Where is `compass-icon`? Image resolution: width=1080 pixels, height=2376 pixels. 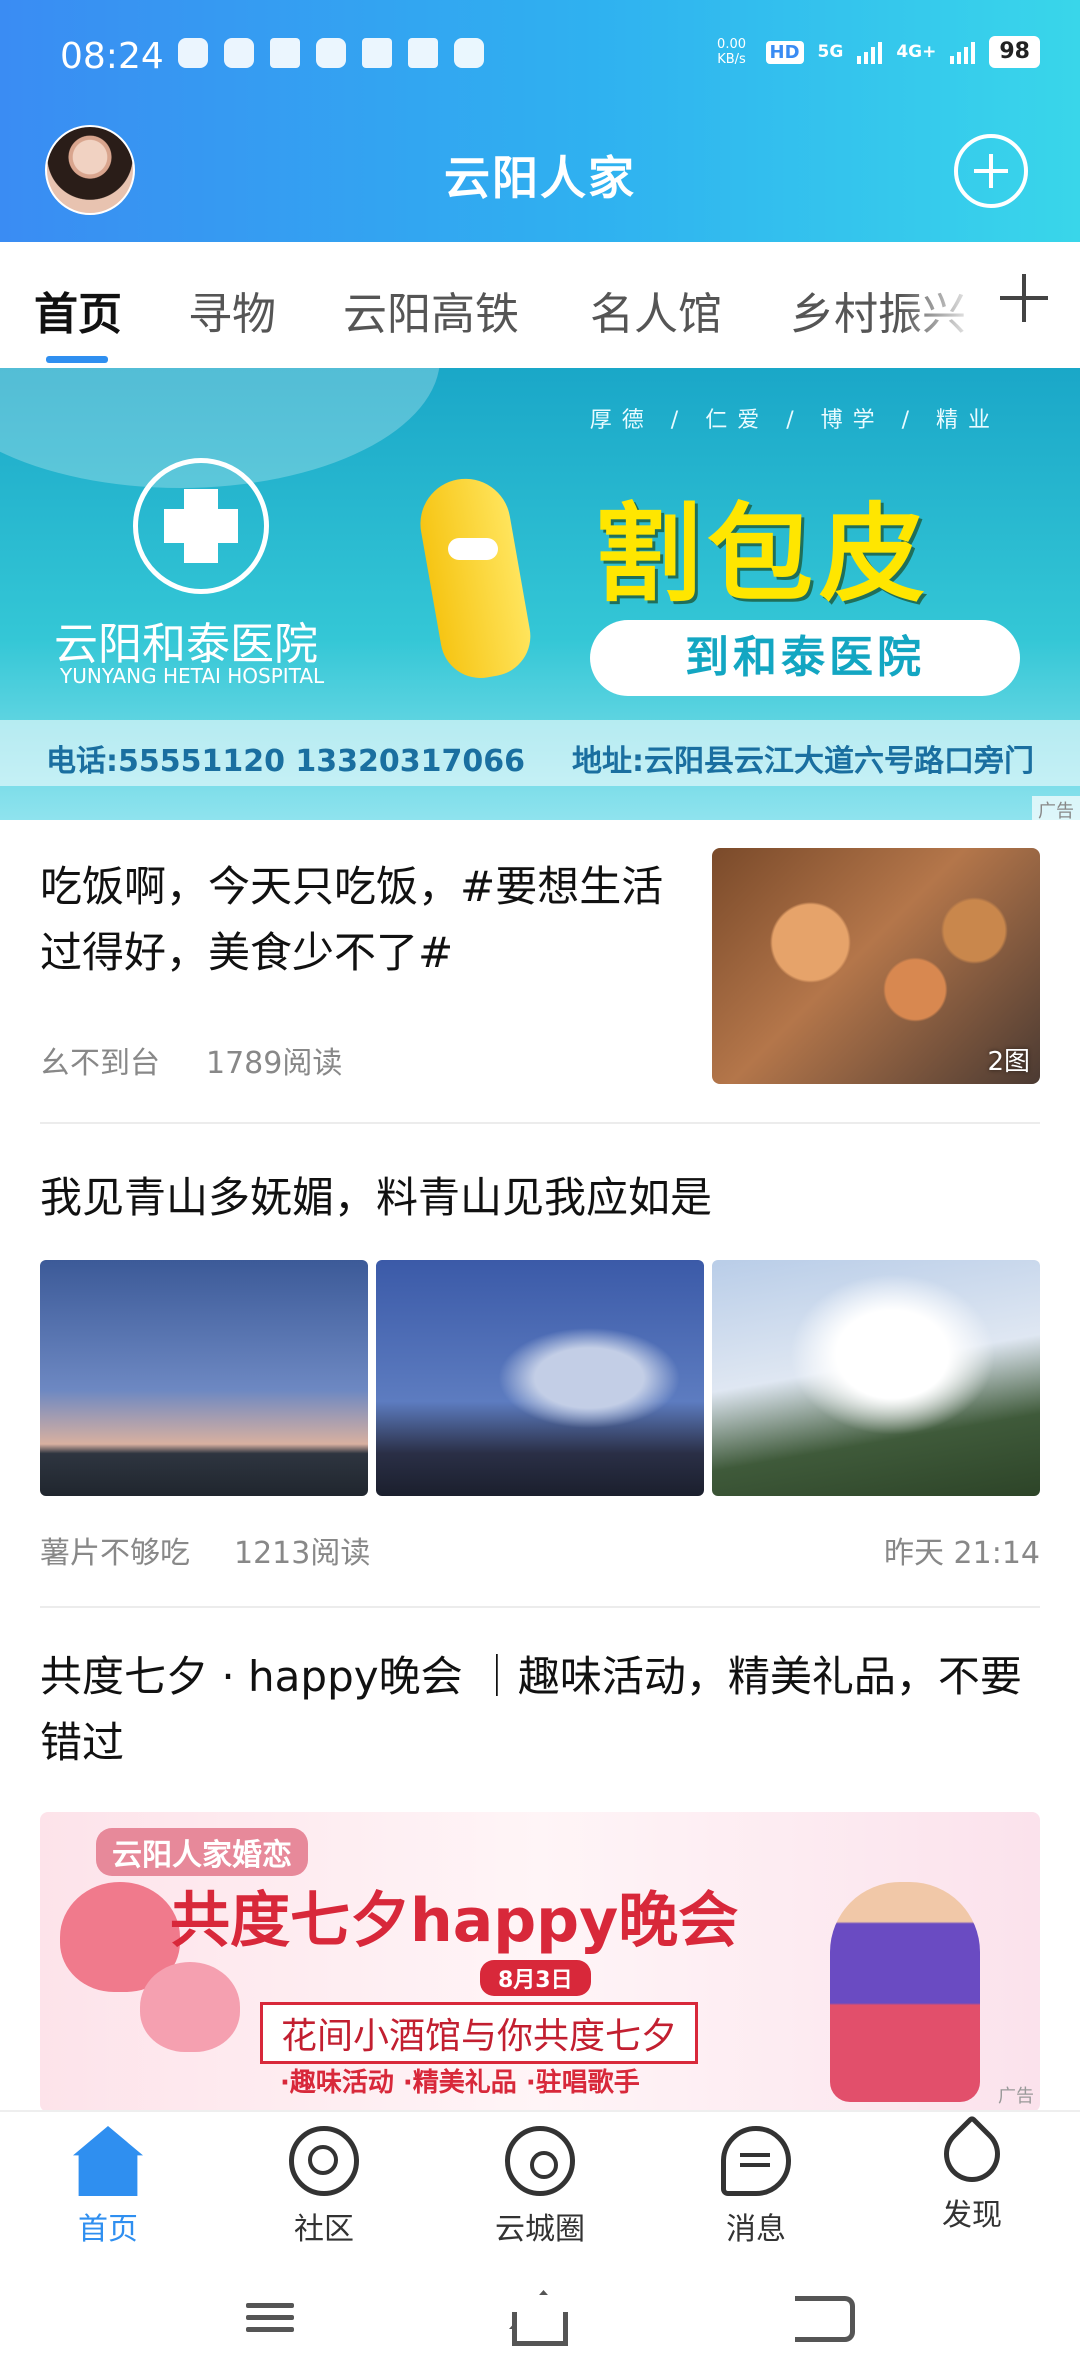
compass-icon is located at coordinates (239, 53).